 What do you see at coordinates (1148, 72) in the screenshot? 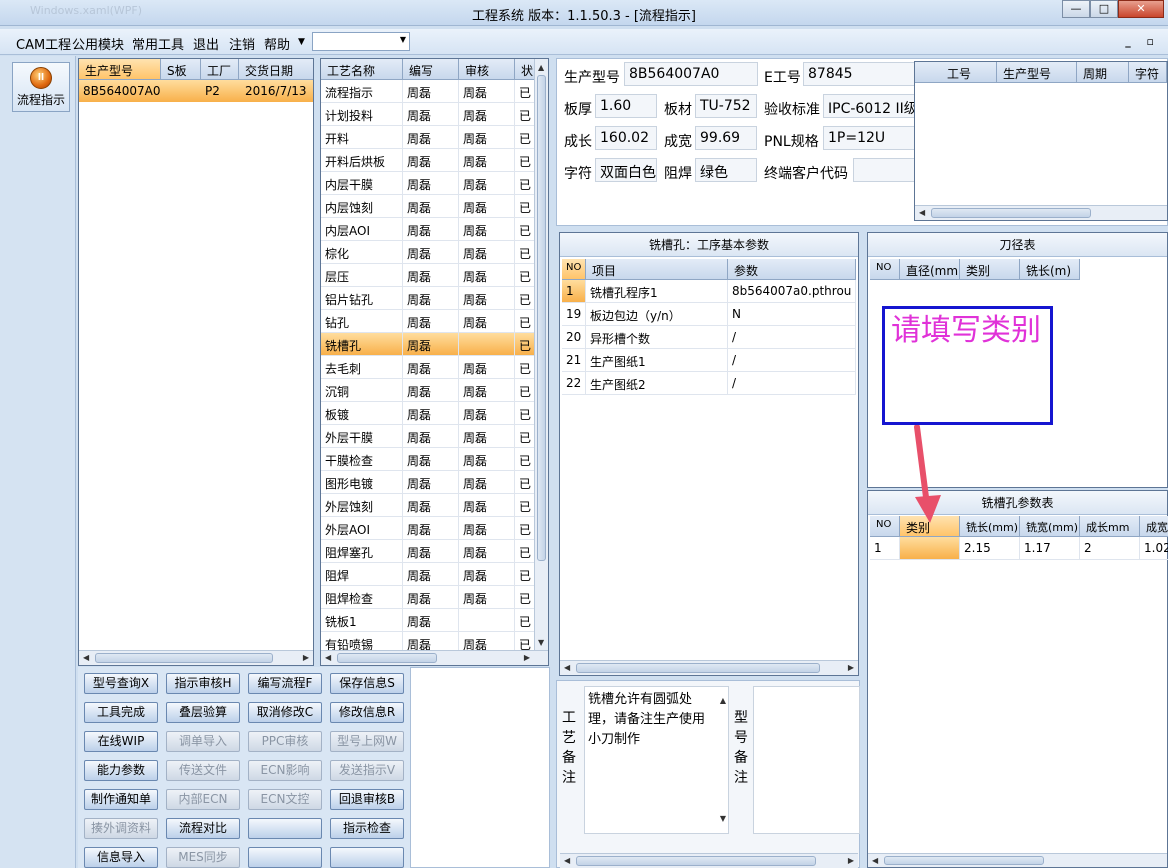
I see `col-header-char: 字符` at bounding box center [1148, 72].